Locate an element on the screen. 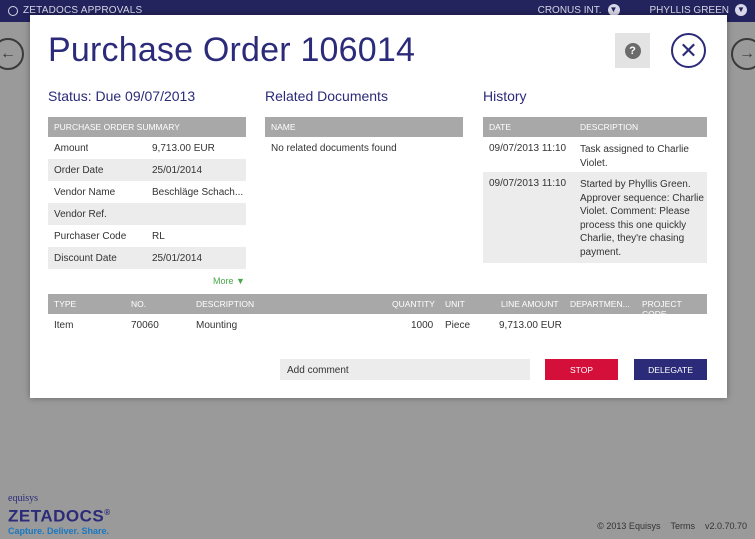  user-name: PHYLLIS GREEN is located at coordinates (689, 10).